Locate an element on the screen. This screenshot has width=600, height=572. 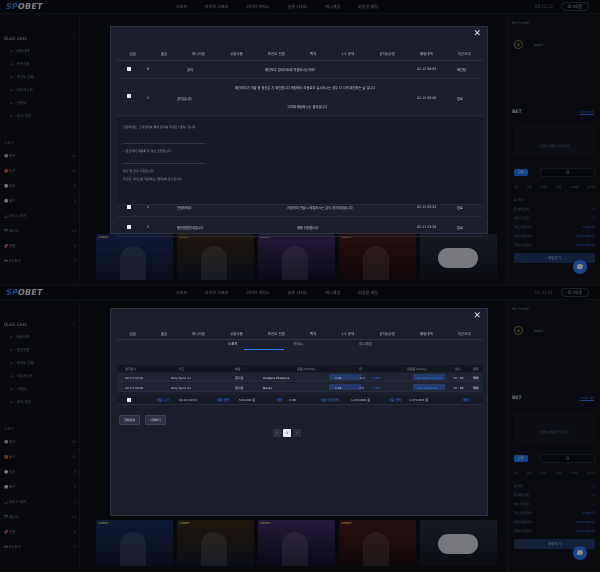
sub-tab-sports: 스포츠 is located at coordinates (233, 344).